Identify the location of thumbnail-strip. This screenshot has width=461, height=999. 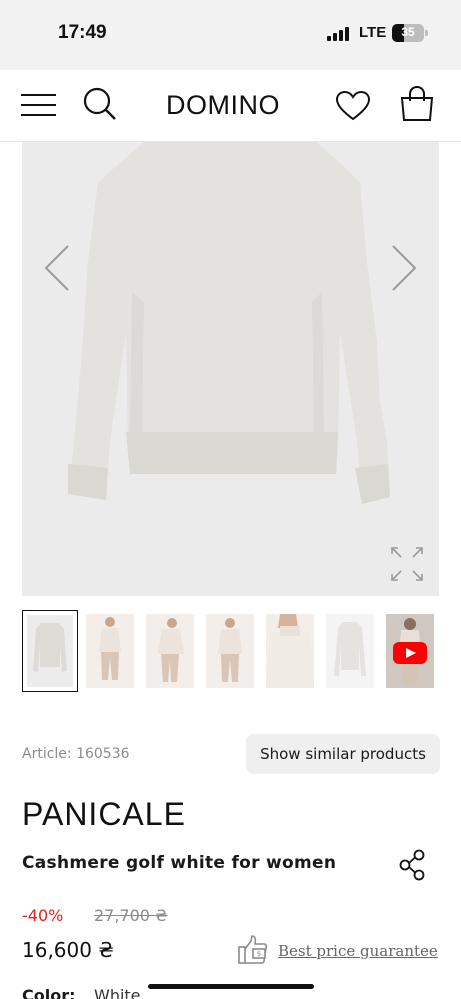
(230, 651).